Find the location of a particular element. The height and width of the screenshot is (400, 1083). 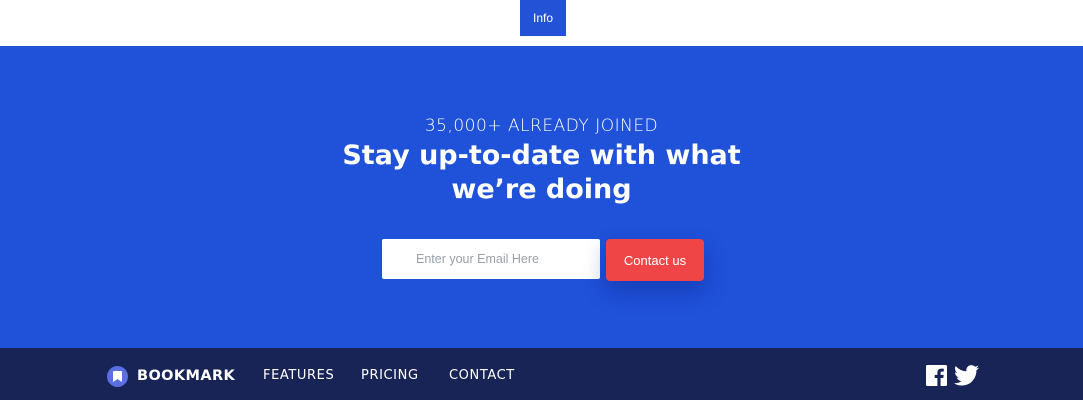

brand-logo: BOOKMARK is located at coordinates (171, 376).